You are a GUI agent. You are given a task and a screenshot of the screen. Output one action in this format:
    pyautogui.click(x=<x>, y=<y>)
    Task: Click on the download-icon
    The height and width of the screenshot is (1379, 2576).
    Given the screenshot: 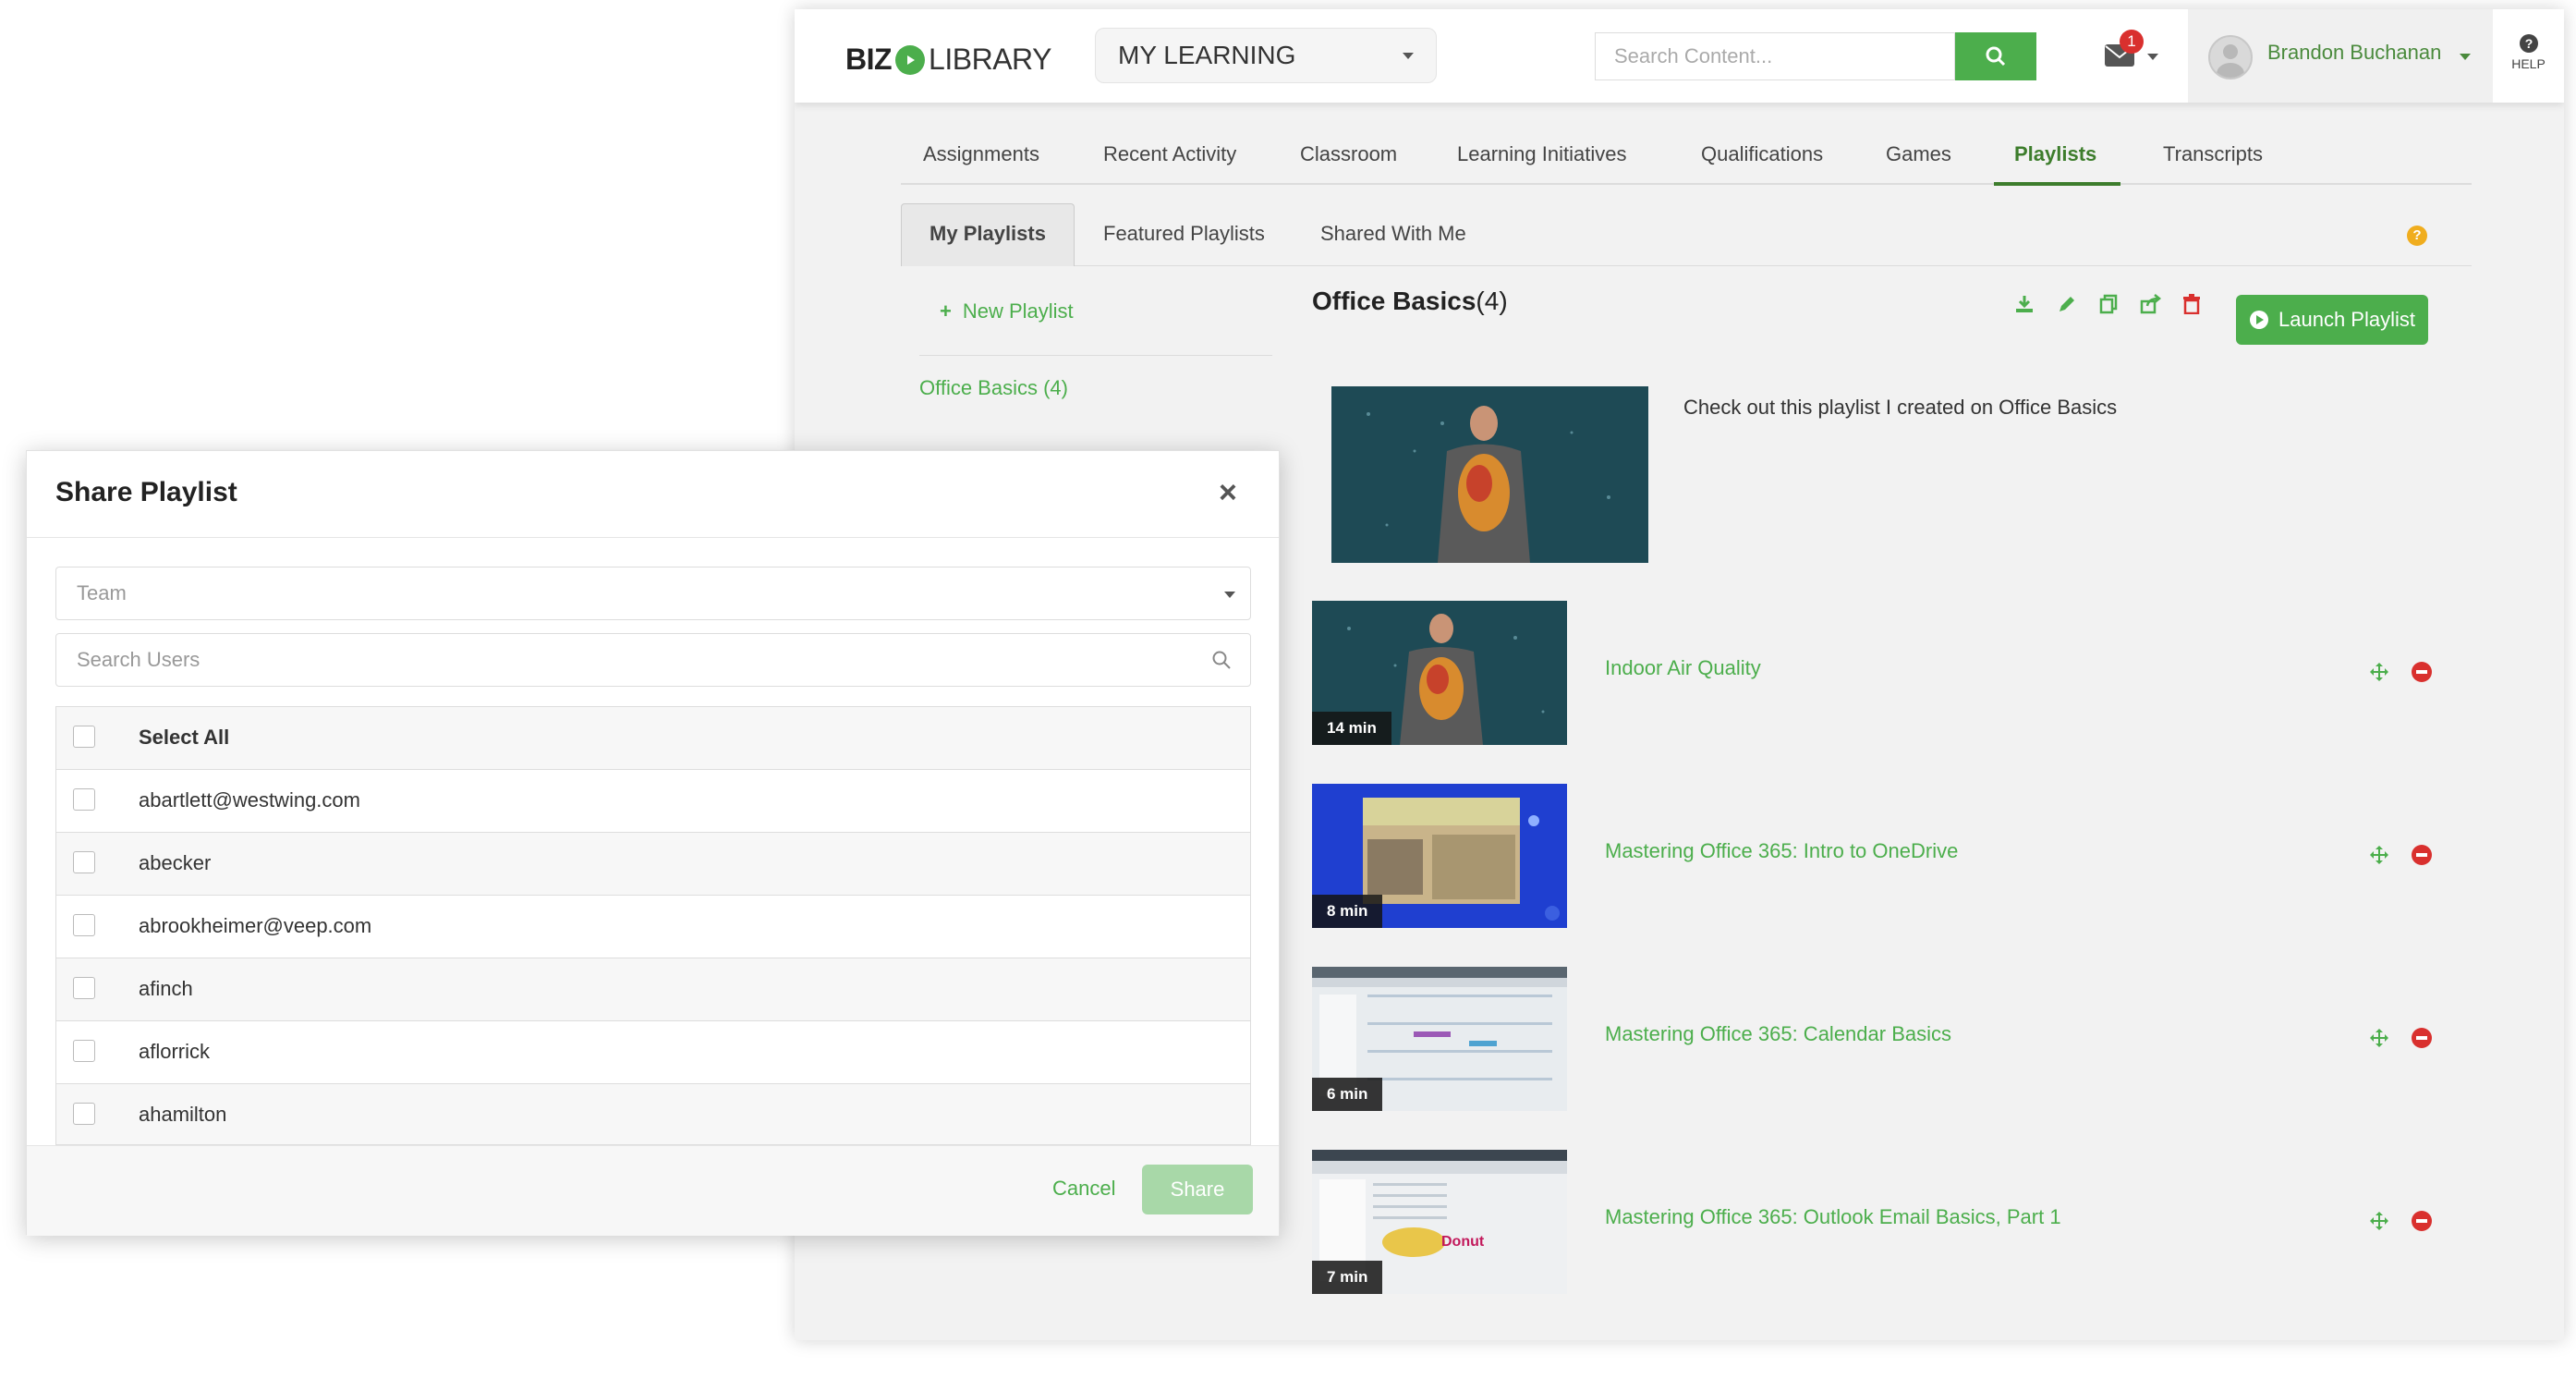 What is the action you would take?
    pyautogui.click(x=2024, y=306)
    